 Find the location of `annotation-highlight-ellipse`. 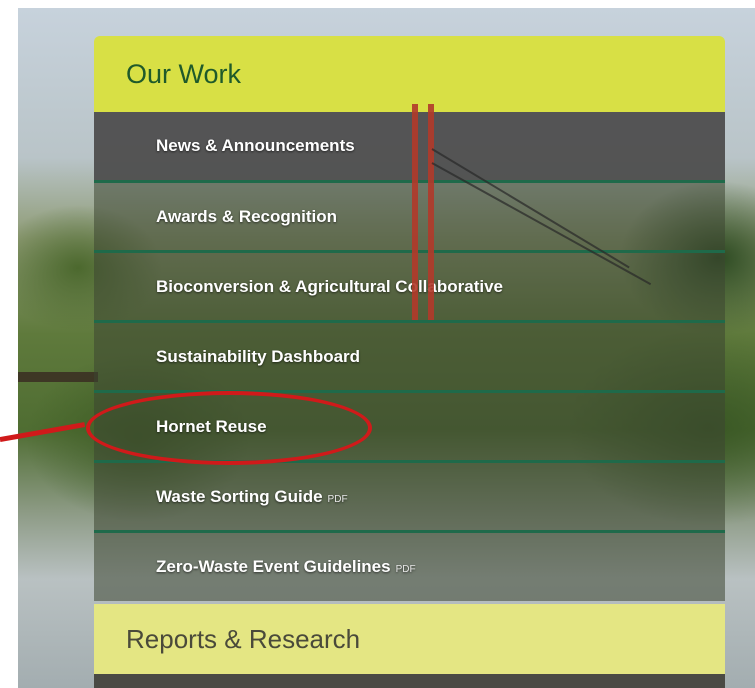

annotation-highlight-ellipse is located at coordinates (229, 428).